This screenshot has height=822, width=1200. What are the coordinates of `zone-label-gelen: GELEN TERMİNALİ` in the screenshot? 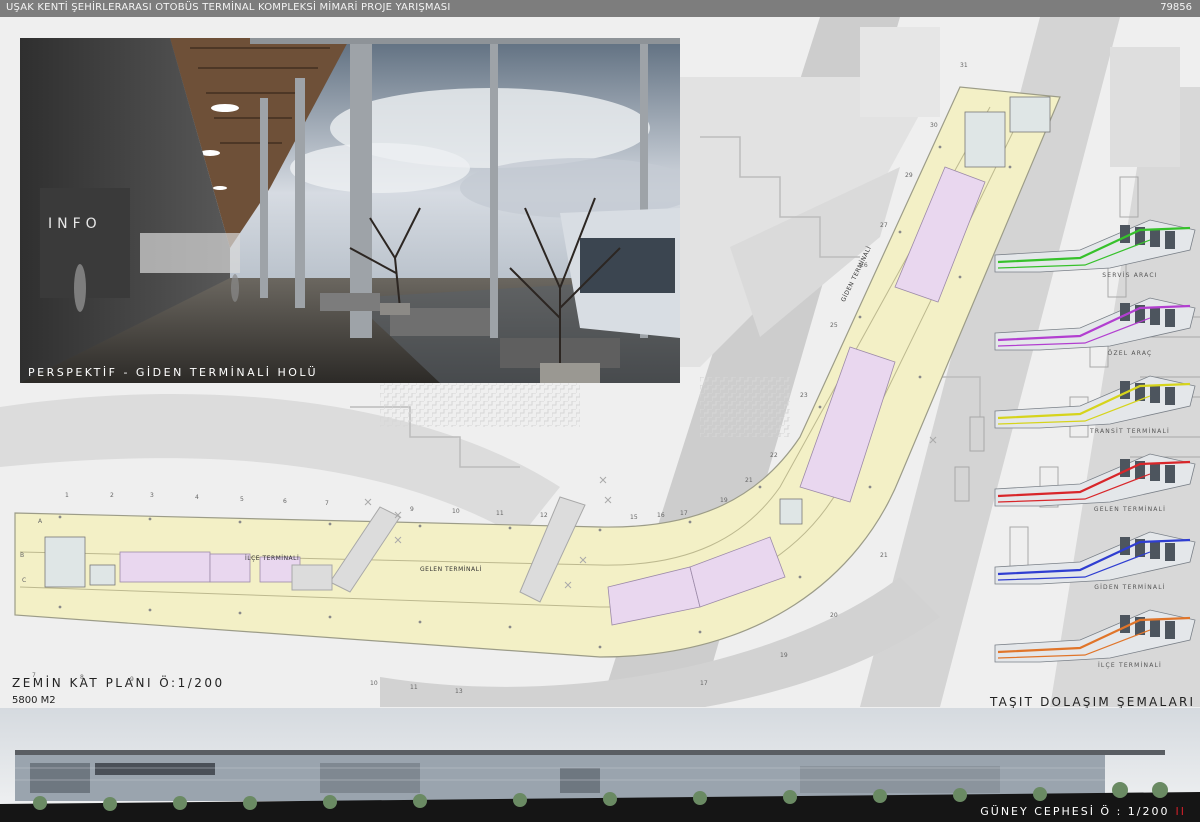 It's located at (451, 569).